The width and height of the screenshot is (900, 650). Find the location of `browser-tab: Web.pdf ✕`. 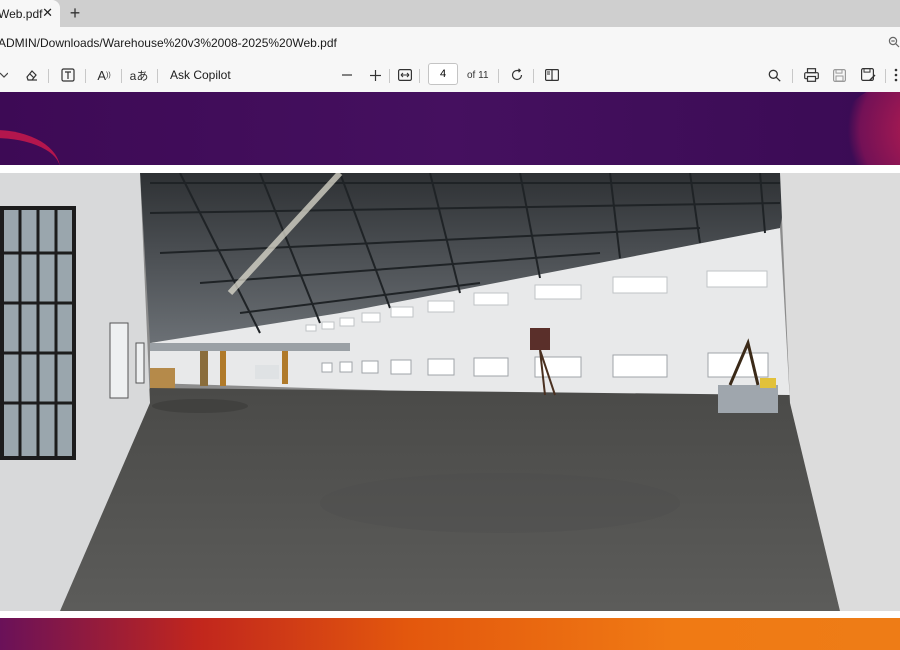

browser-tab: Web.pdf ✕ is located at coordinates (30, 13).